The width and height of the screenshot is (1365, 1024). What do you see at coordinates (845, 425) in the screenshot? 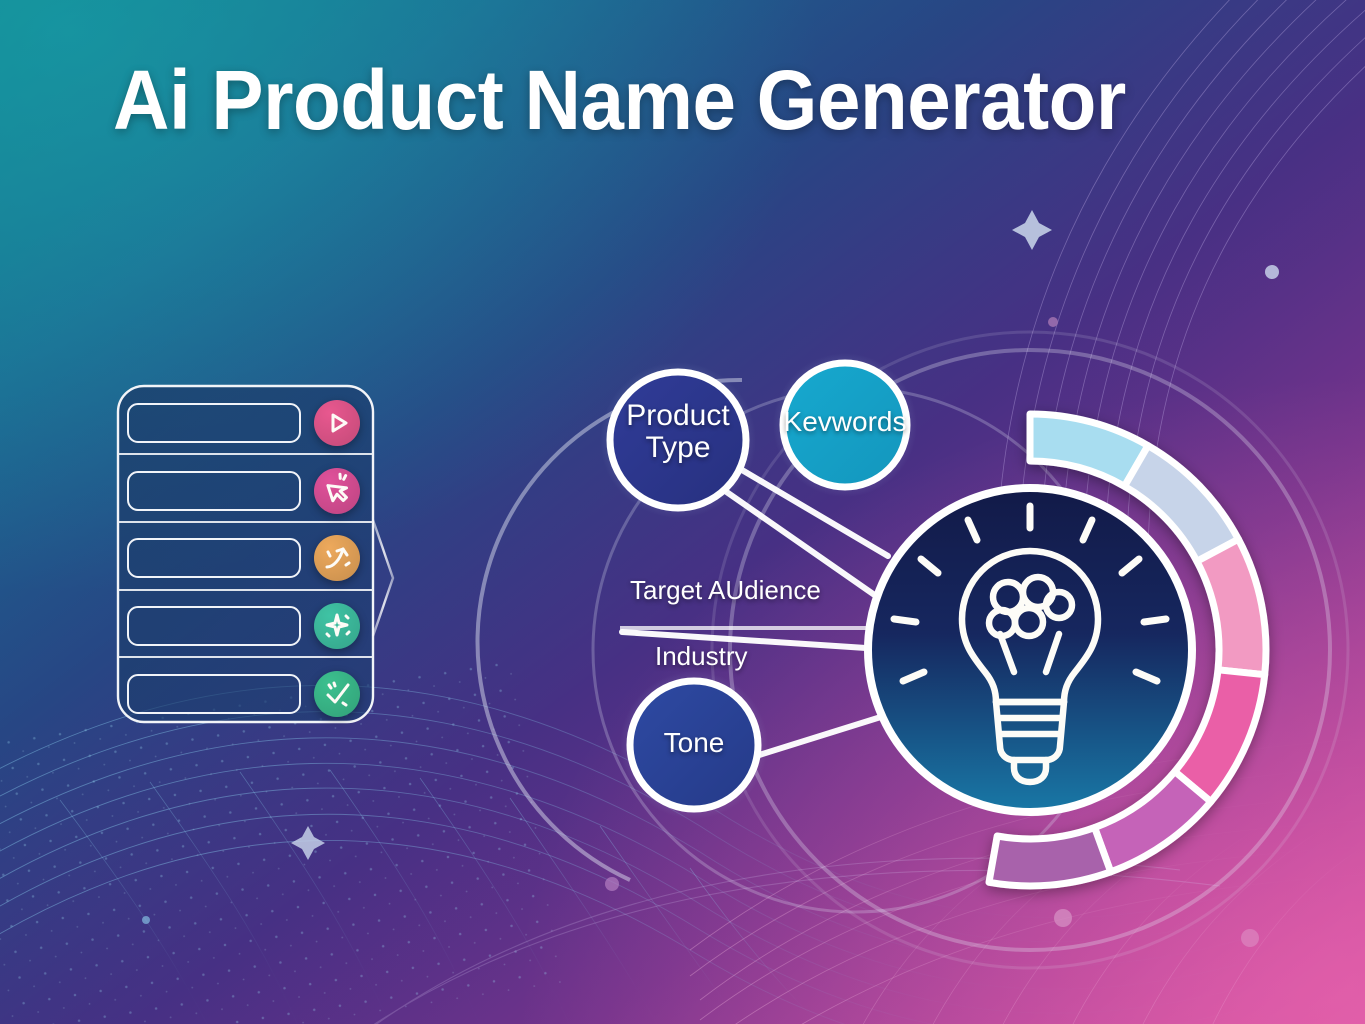
I see `node-keywords` at bounding box center [845, 425].